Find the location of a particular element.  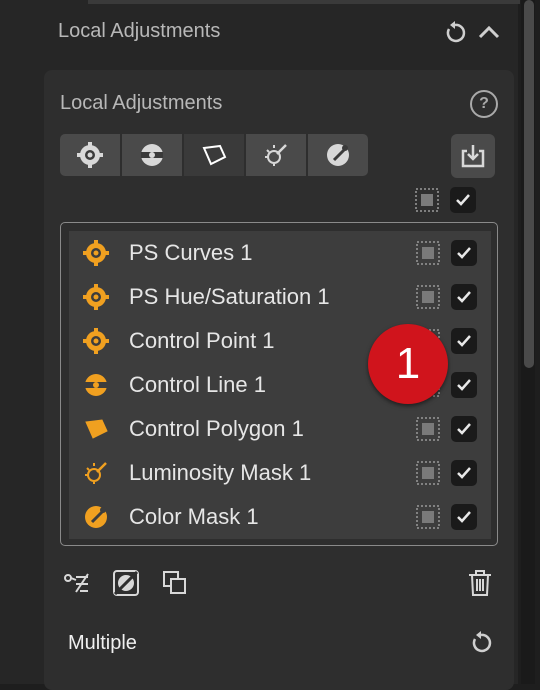

checkmark-icon is located at coordinates (463, 200).